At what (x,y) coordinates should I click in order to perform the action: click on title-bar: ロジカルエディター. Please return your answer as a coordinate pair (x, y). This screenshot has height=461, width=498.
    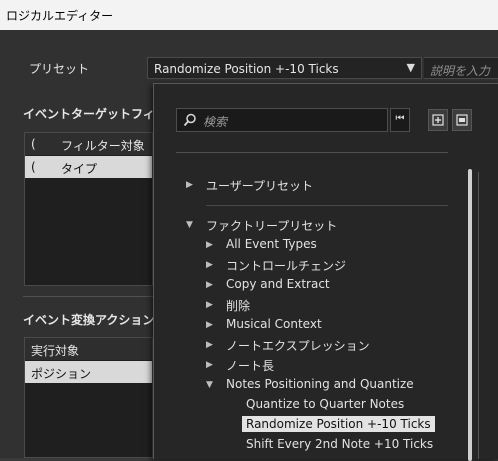
    Looking at the image, I should click on (249, 15).